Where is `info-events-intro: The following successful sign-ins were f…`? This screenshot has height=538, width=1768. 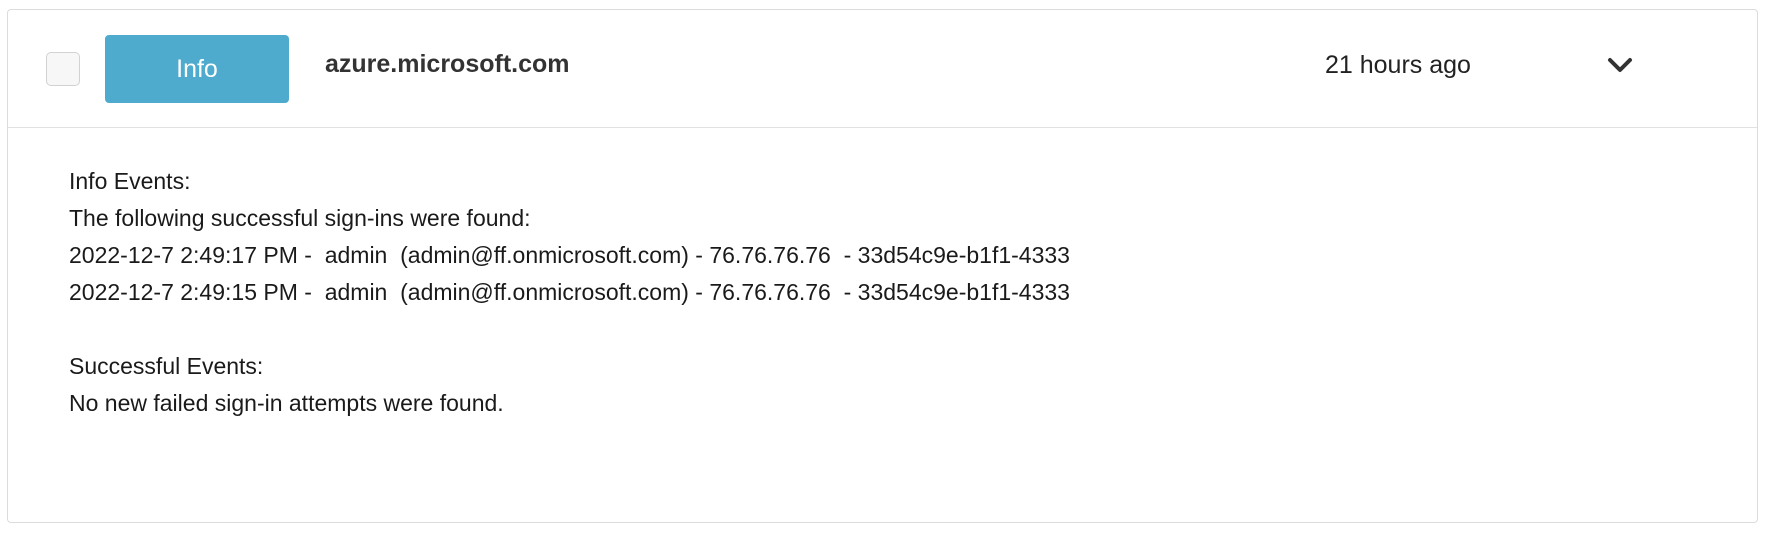
info-events-intro: The following successful sign-ins were f… is located at coordinates (300, 218).